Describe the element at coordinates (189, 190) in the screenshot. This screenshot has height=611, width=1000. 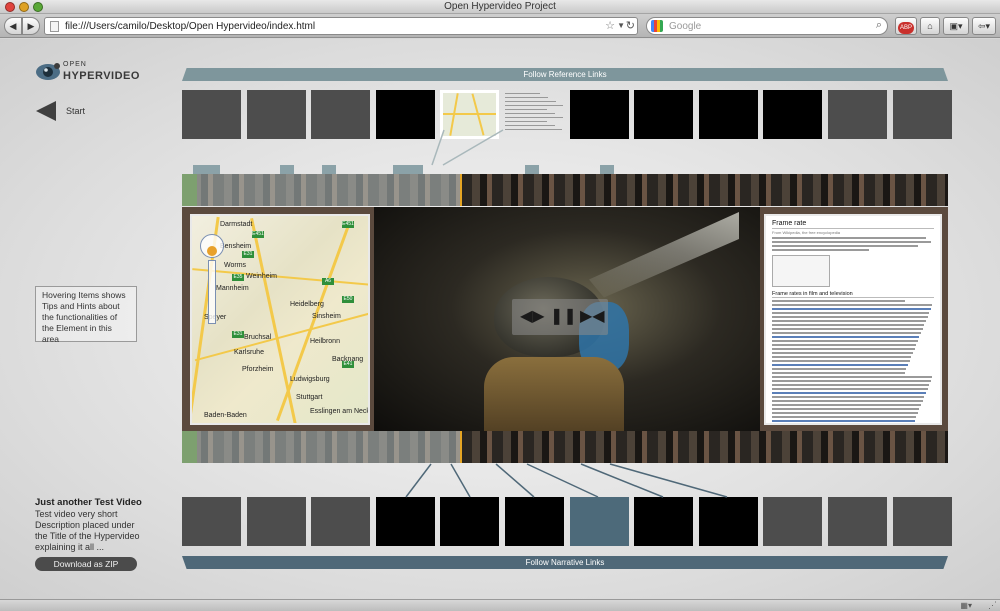
I see `timeline-start-marker-top` at that location.